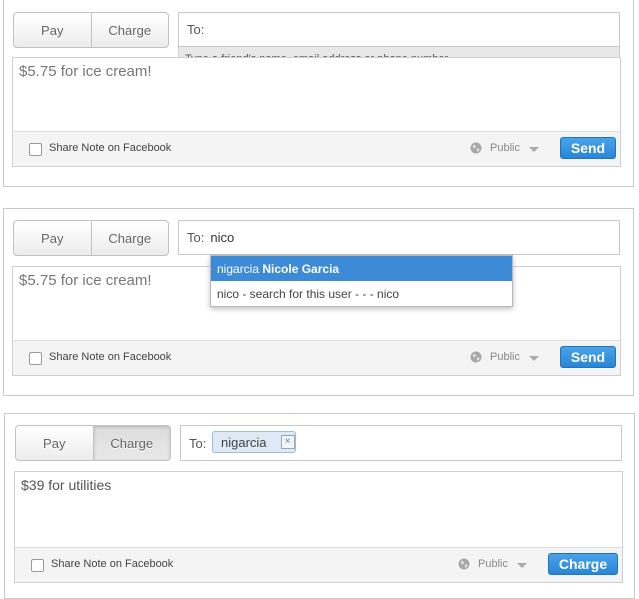 This screenshot has width=639, height=599. What do you see at coordinates (361, 268) in the screenshot?
I see `suggestion-user: nigarcia Nicole Garcia` at bounding box center [361, 268].